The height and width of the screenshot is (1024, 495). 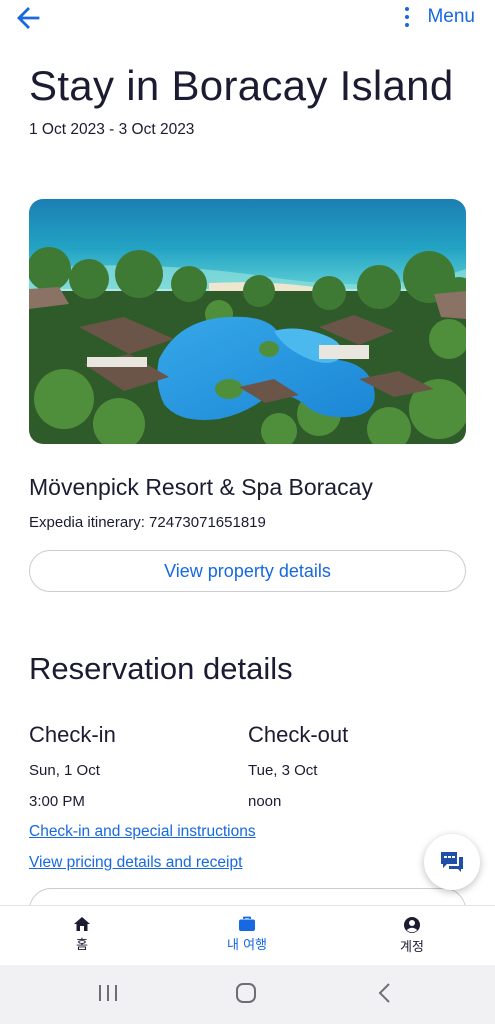 I want to click on back-button, so click(x=29, y=18).